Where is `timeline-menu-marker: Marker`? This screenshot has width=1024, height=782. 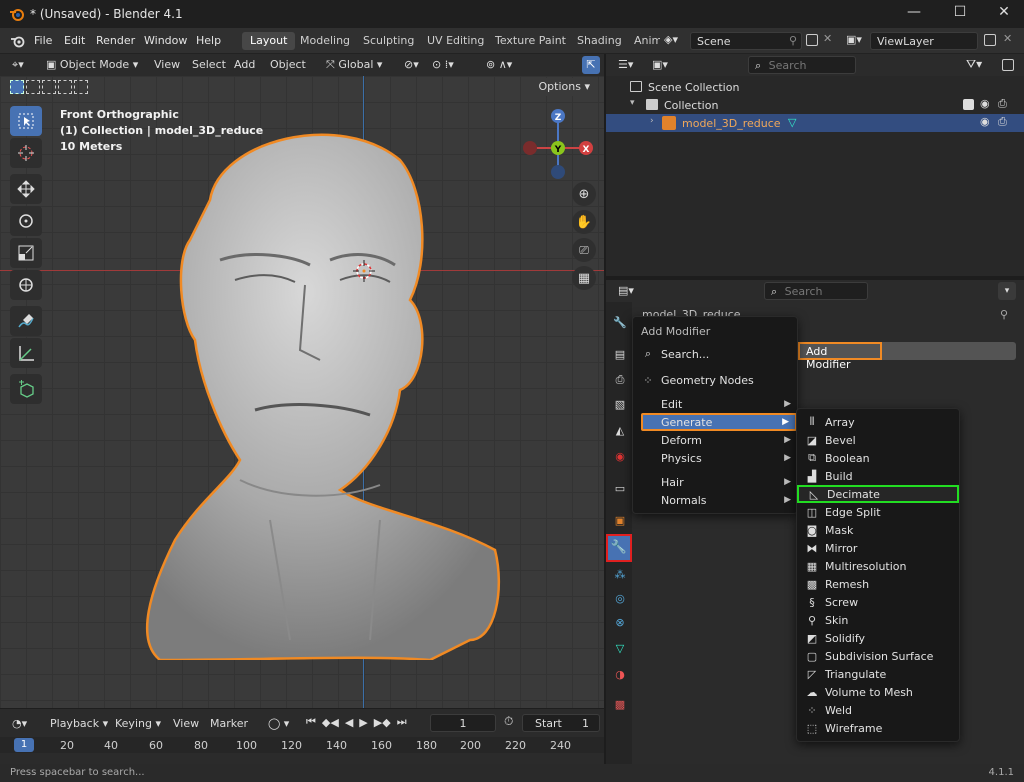
timeline-menu-marker: Marker is located at coordinates (229, 723).